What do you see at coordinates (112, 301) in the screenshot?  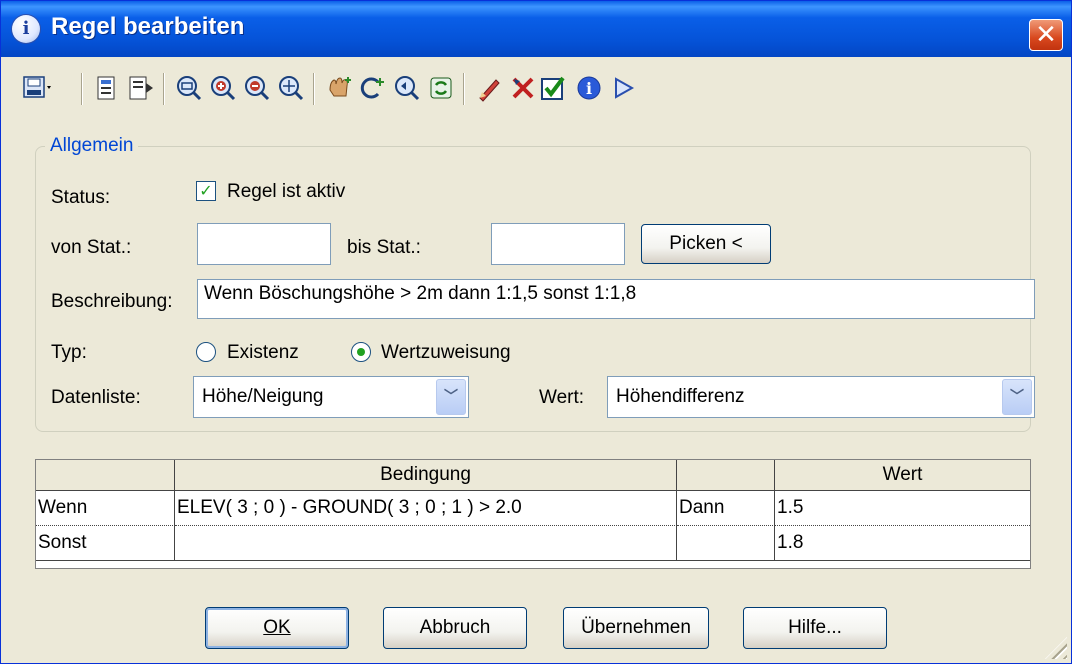 I see `description-label: Beschreibung:` at bounding box center [112, 301].